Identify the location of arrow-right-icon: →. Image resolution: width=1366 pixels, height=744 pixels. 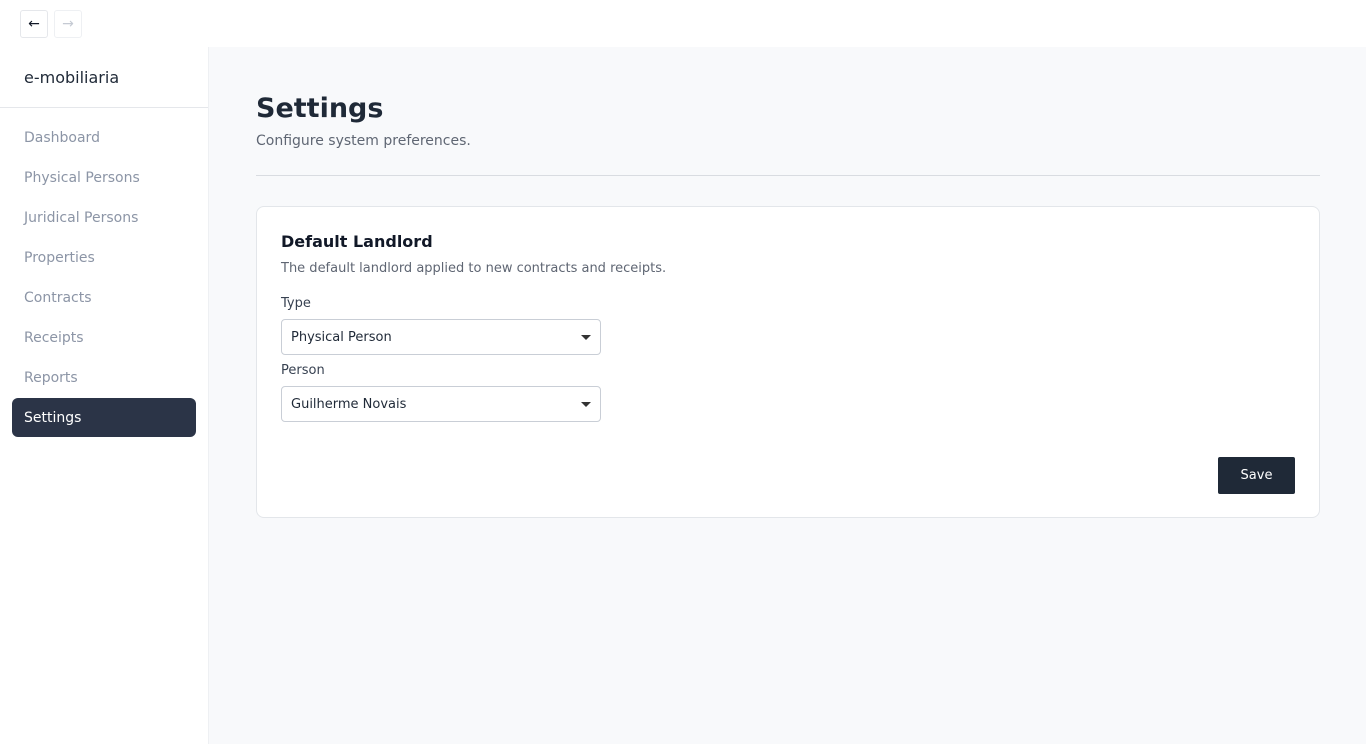
(68, 24).